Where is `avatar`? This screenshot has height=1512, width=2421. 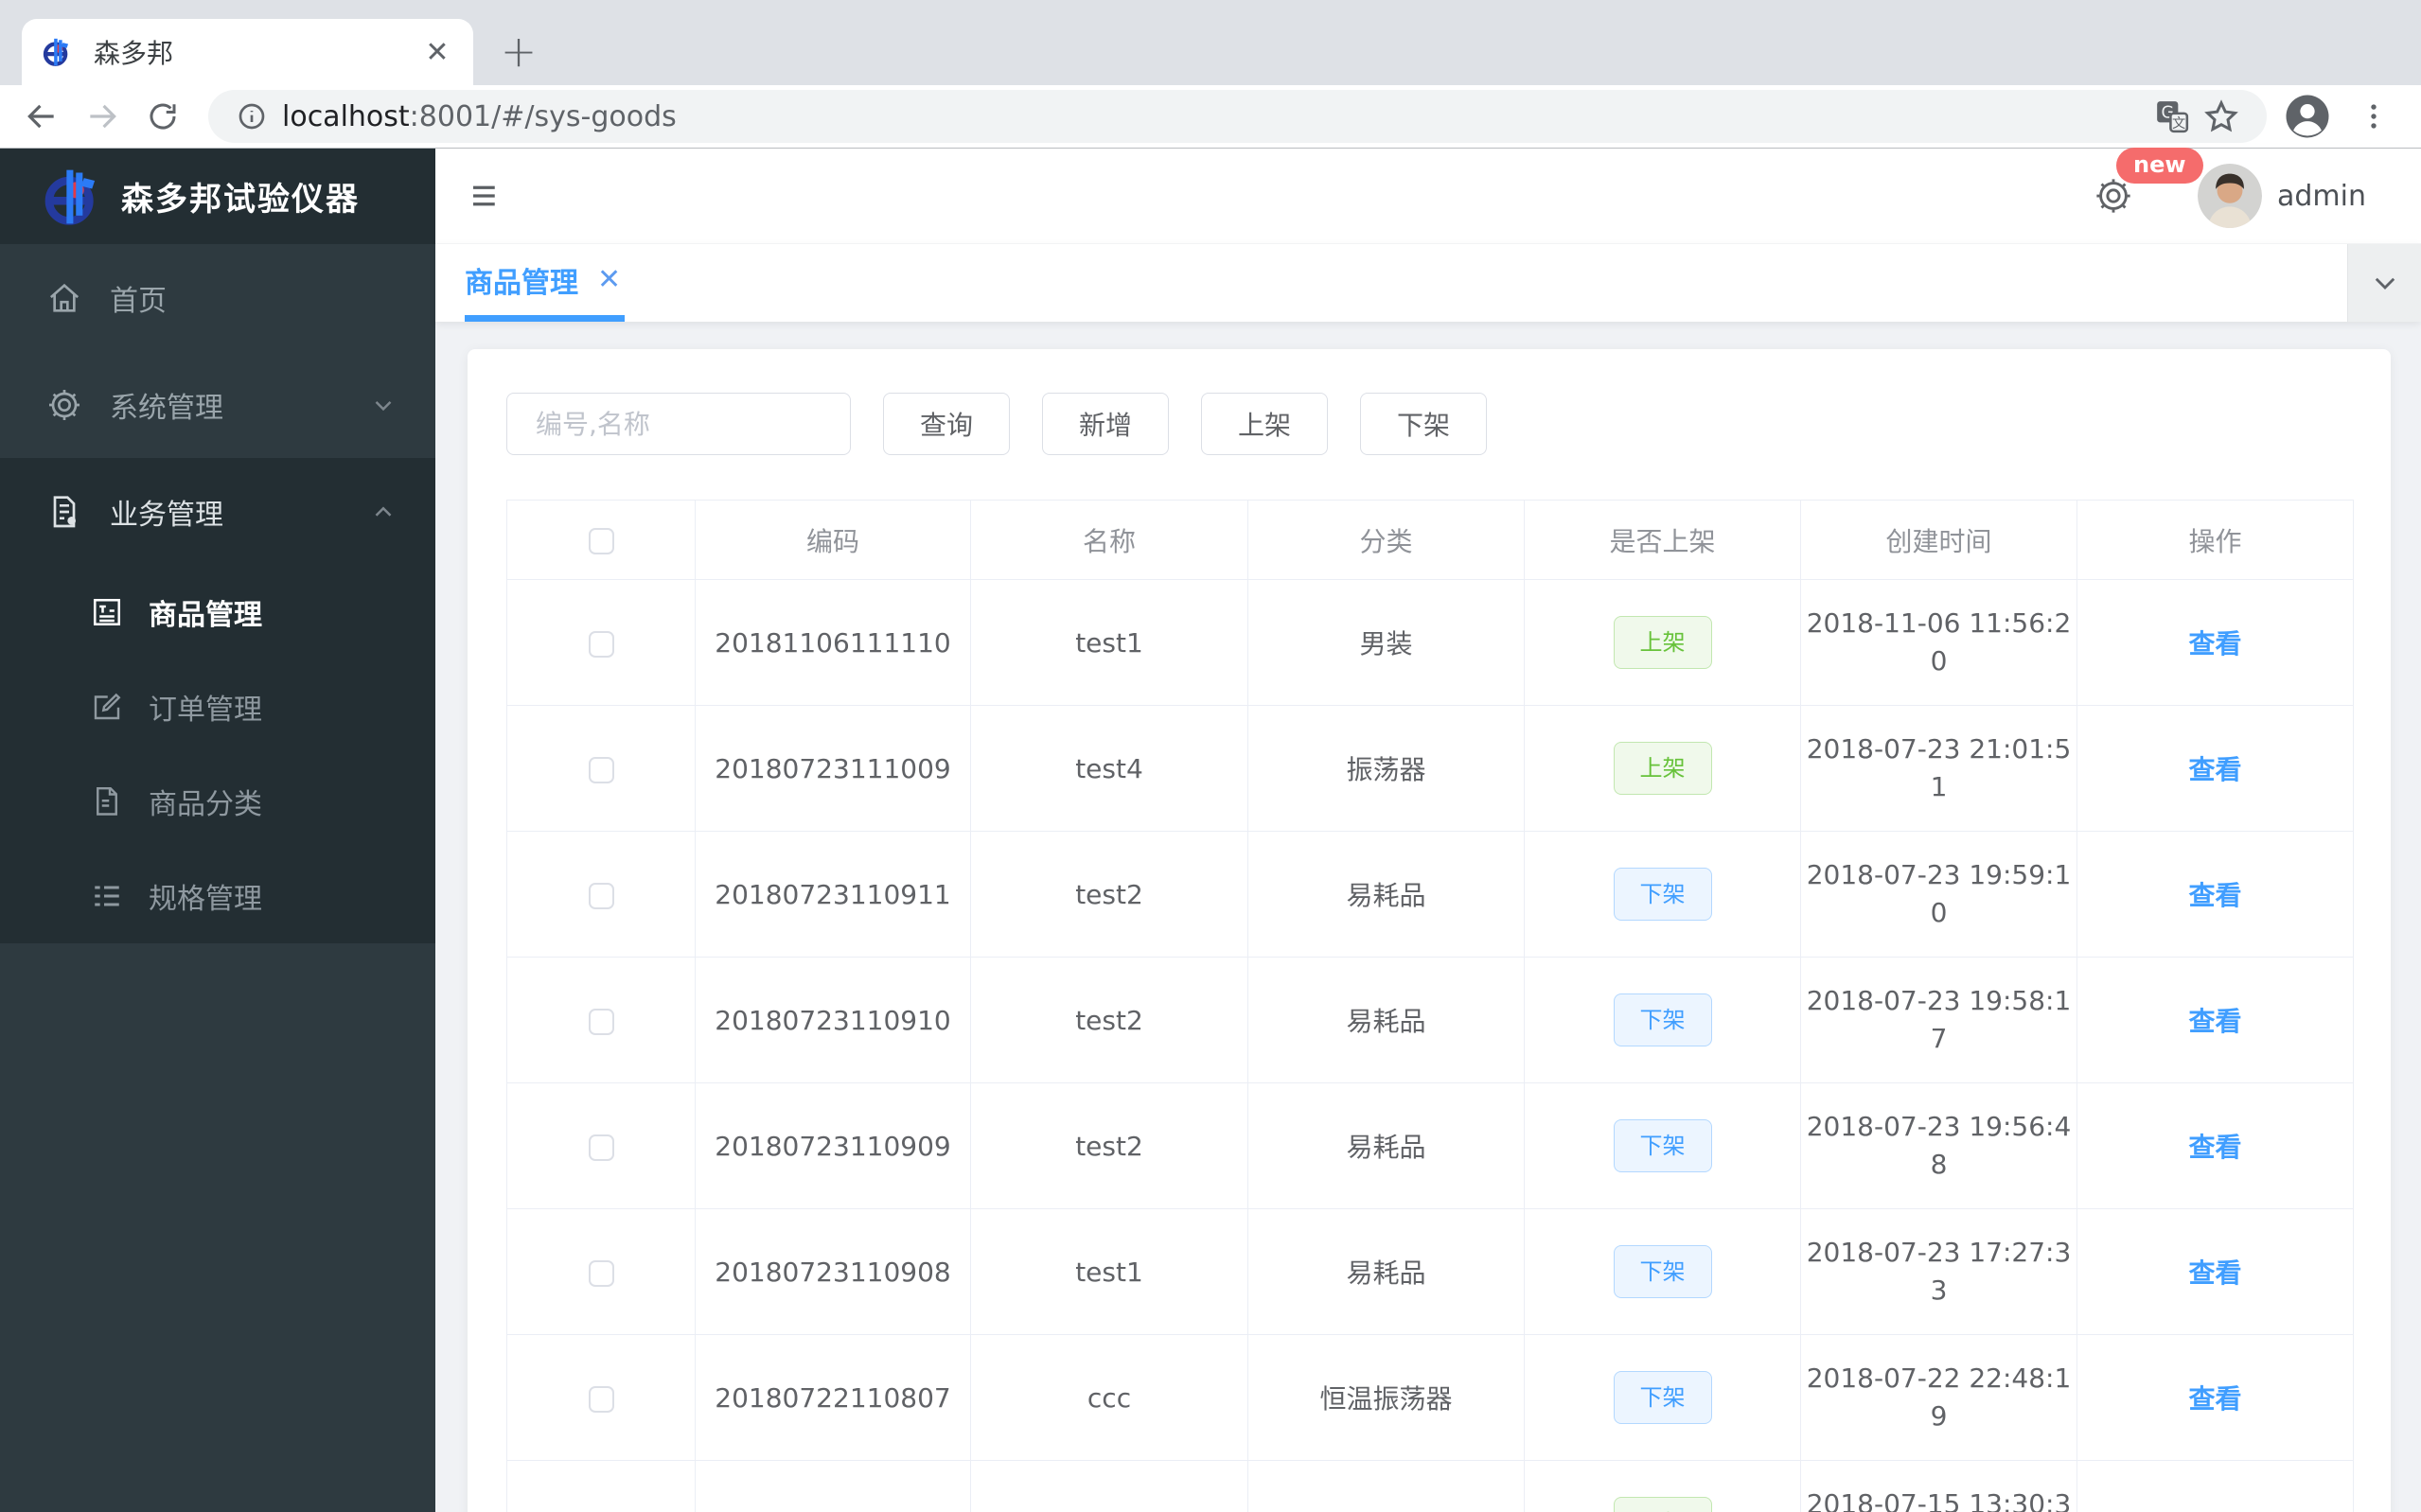
avatar is located at coordinates (2230, 196).